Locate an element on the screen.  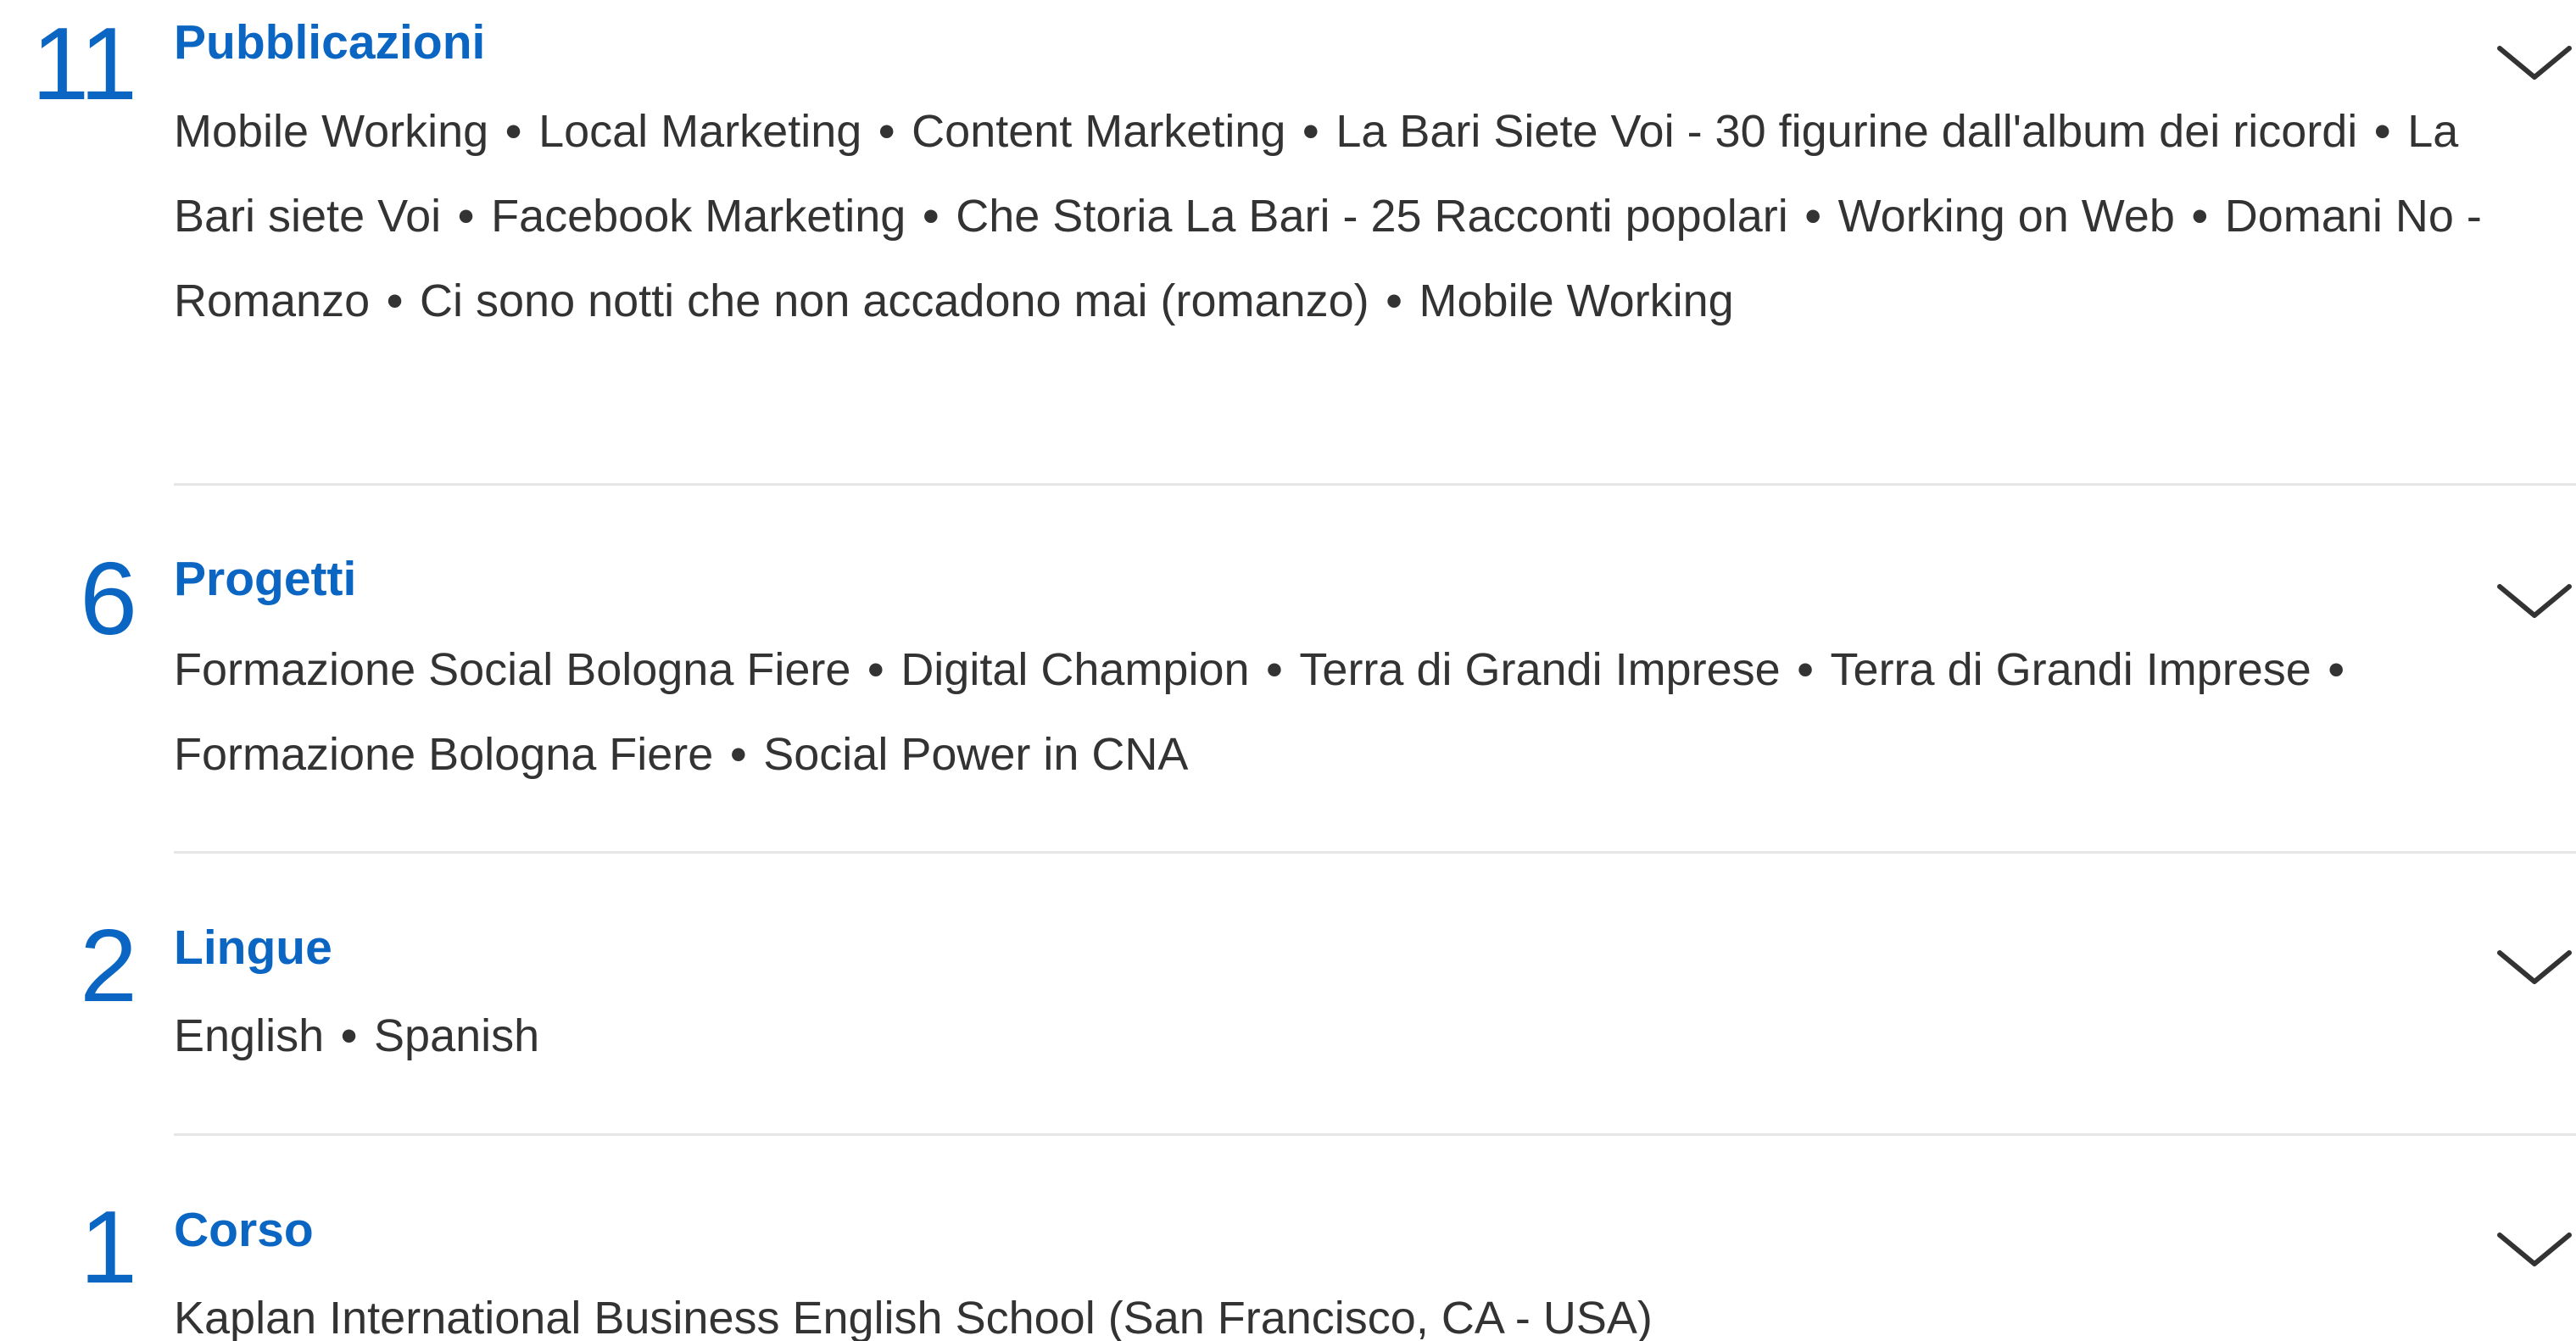
section-count: 6 is located at coordinates (108, 598).